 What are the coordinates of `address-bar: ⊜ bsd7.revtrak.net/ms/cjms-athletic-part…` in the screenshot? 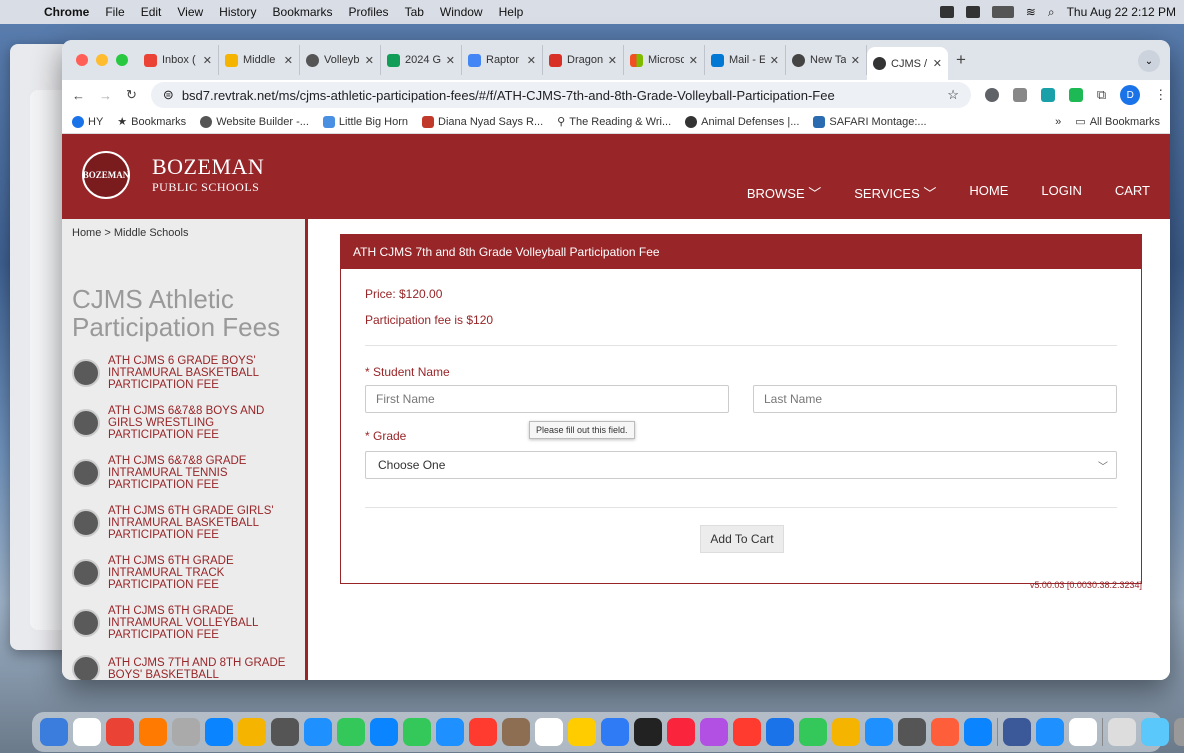 It's located at (560, 95).